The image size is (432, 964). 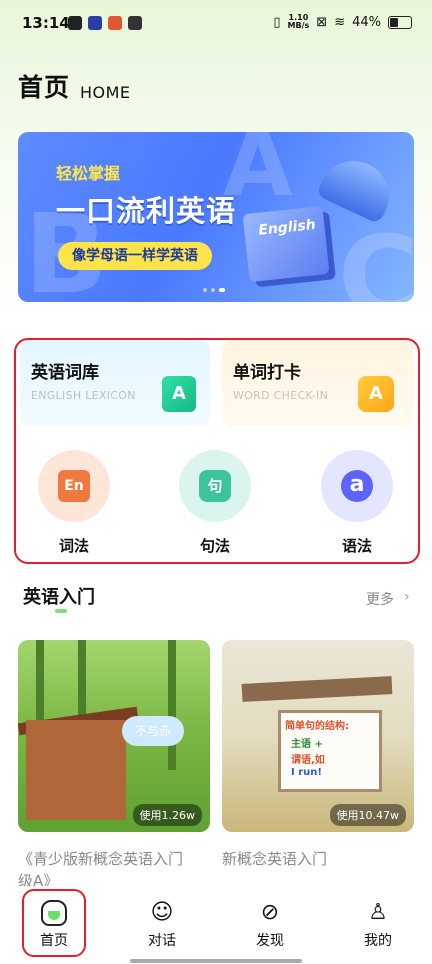 I want to click on page-subtitle: HOME, so click(x=105, y=92).